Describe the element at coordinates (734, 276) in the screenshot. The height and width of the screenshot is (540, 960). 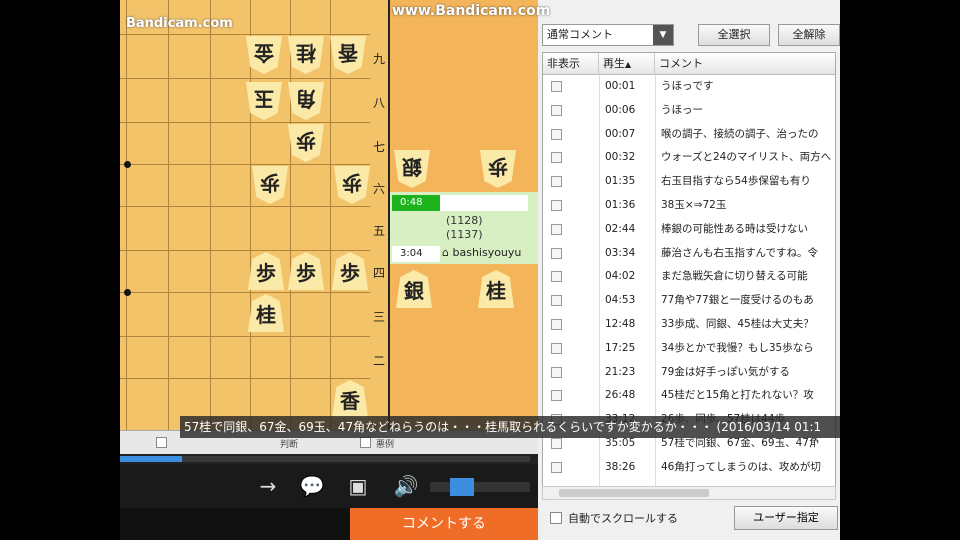
I see `comment-text: まだ急戦矢倉に切り替える可能` at that location.